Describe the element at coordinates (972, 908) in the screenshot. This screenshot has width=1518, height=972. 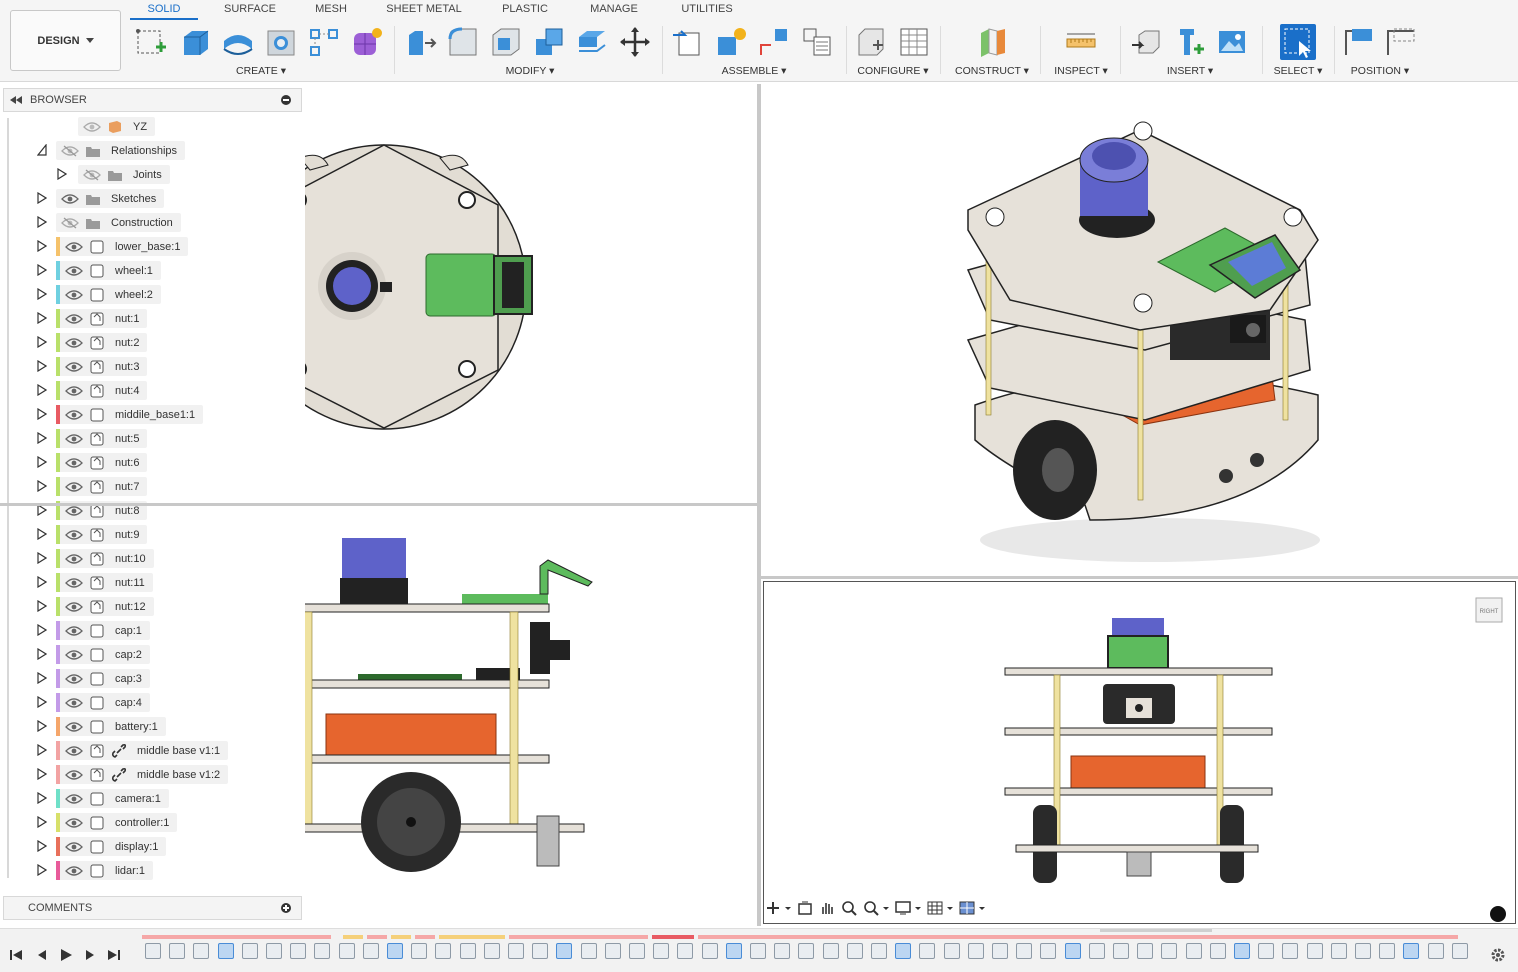
I see `viewports-icon` at that location.